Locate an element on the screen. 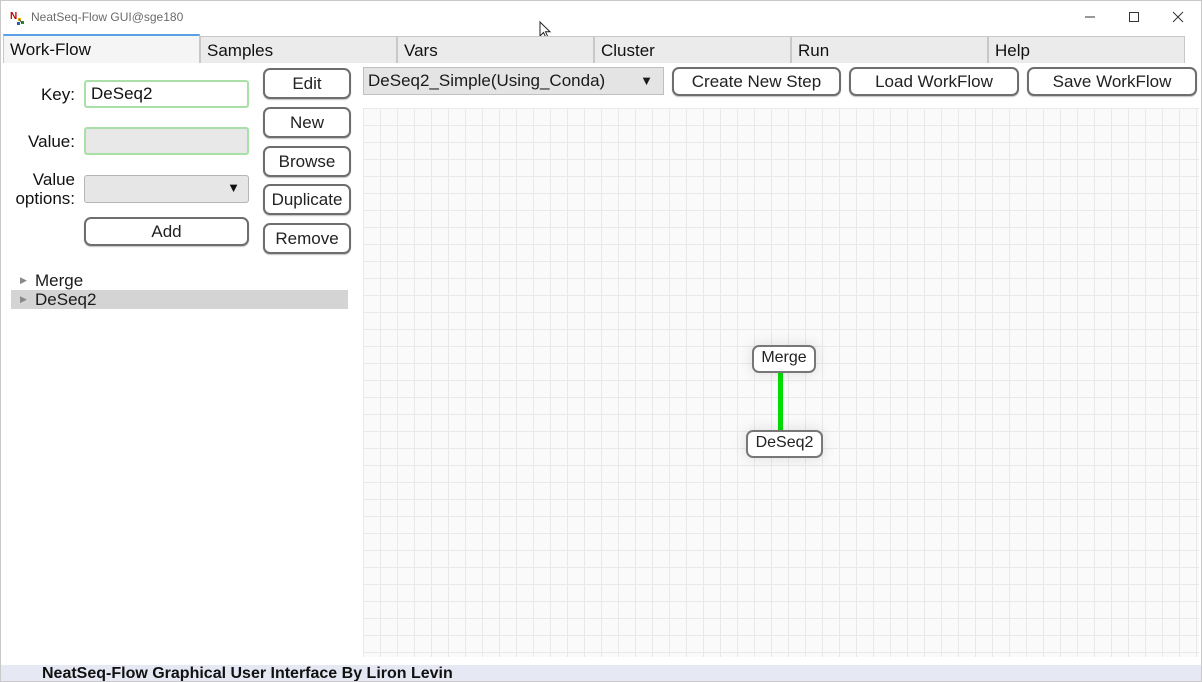 This screenshot has width=1202, height=682. window-title: NeatSeq-Flow GUI@sge180 is located at coordinates (107, 17).